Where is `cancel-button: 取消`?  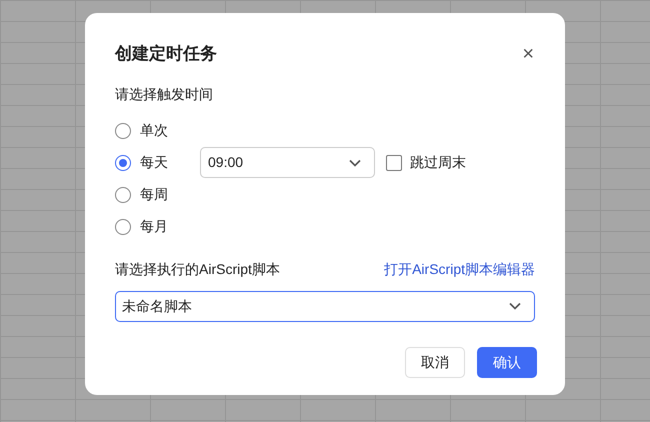
cancel-button: 取消 is located at coordinates (435, 362).